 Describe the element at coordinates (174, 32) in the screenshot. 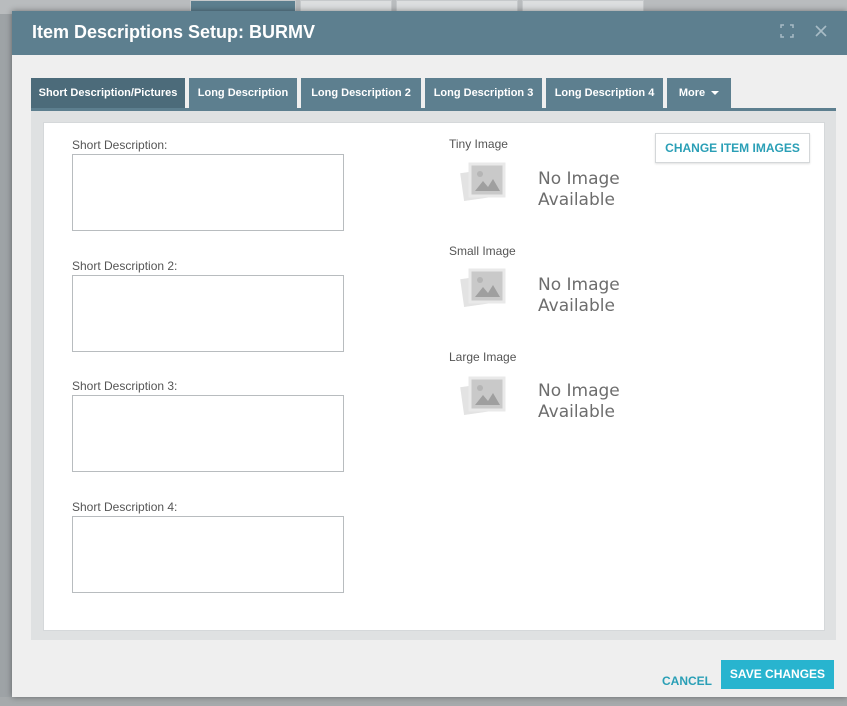

I see `dialog-title: Item Descriptions Setup: BURMV` at that location.